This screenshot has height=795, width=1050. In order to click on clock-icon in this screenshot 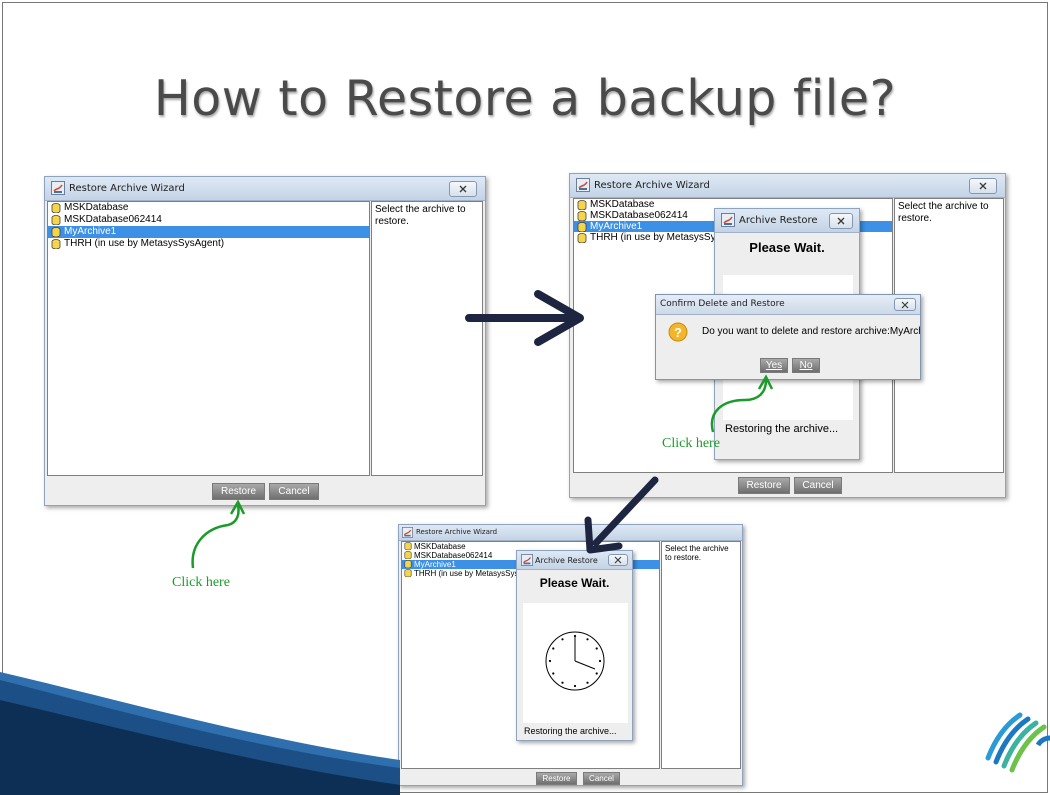, I will do `click(575, 661)`.